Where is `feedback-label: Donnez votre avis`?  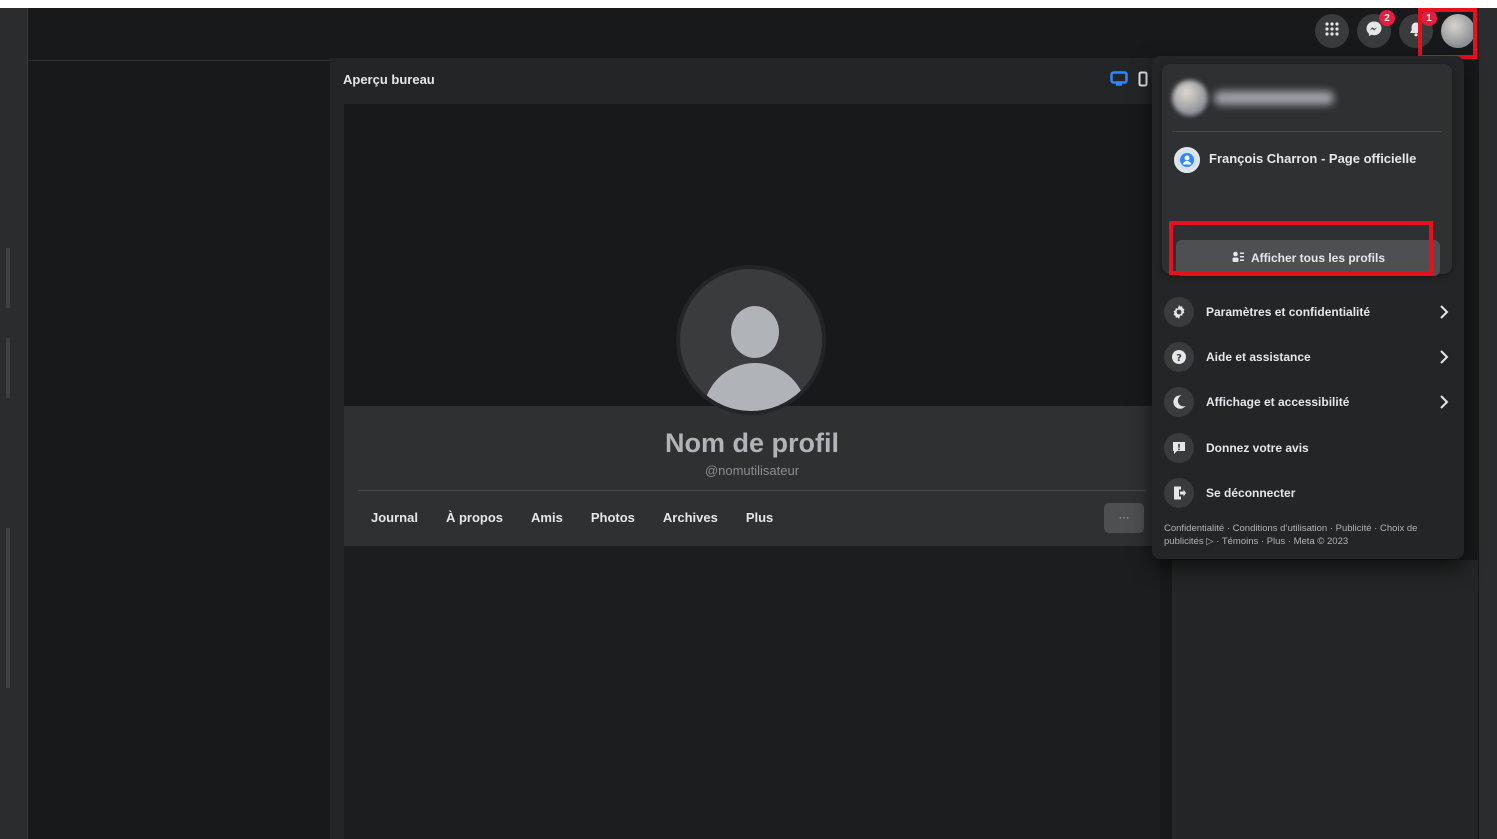 feedback-label: Donnez votre avis is located at coordinates (1257, 448).